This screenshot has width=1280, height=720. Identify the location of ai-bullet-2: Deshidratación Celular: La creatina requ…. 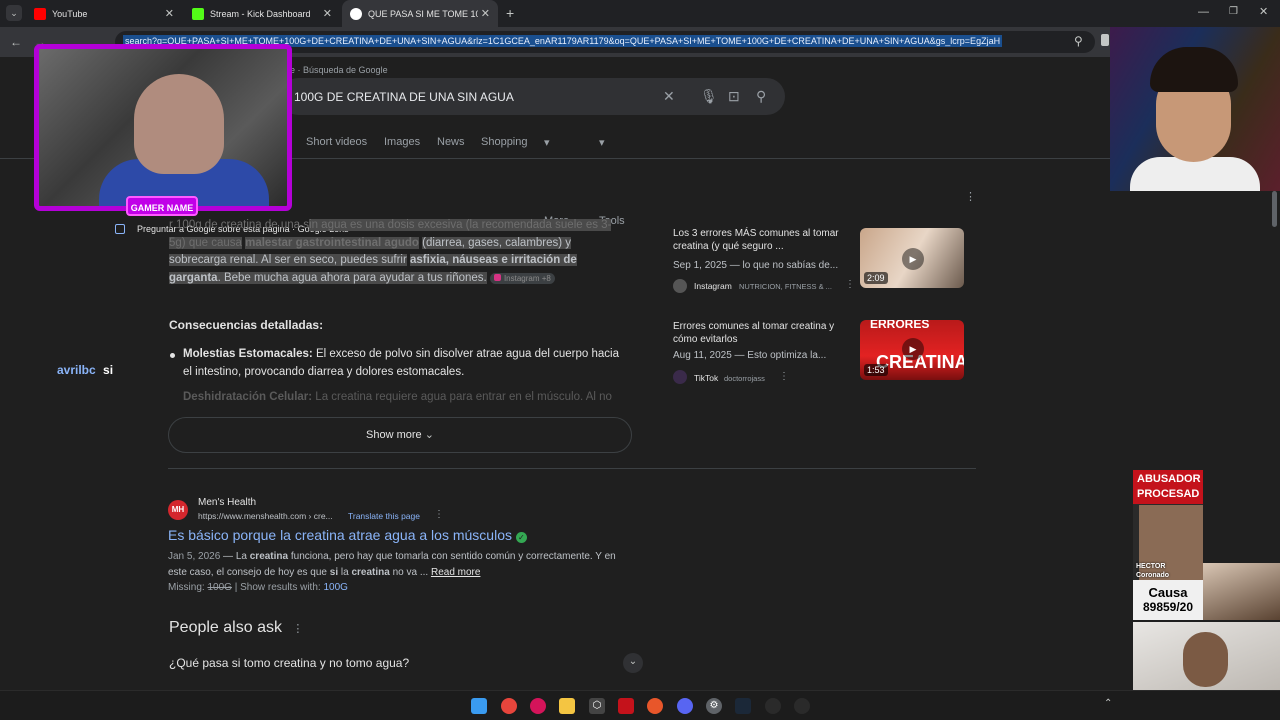
(408, 397).